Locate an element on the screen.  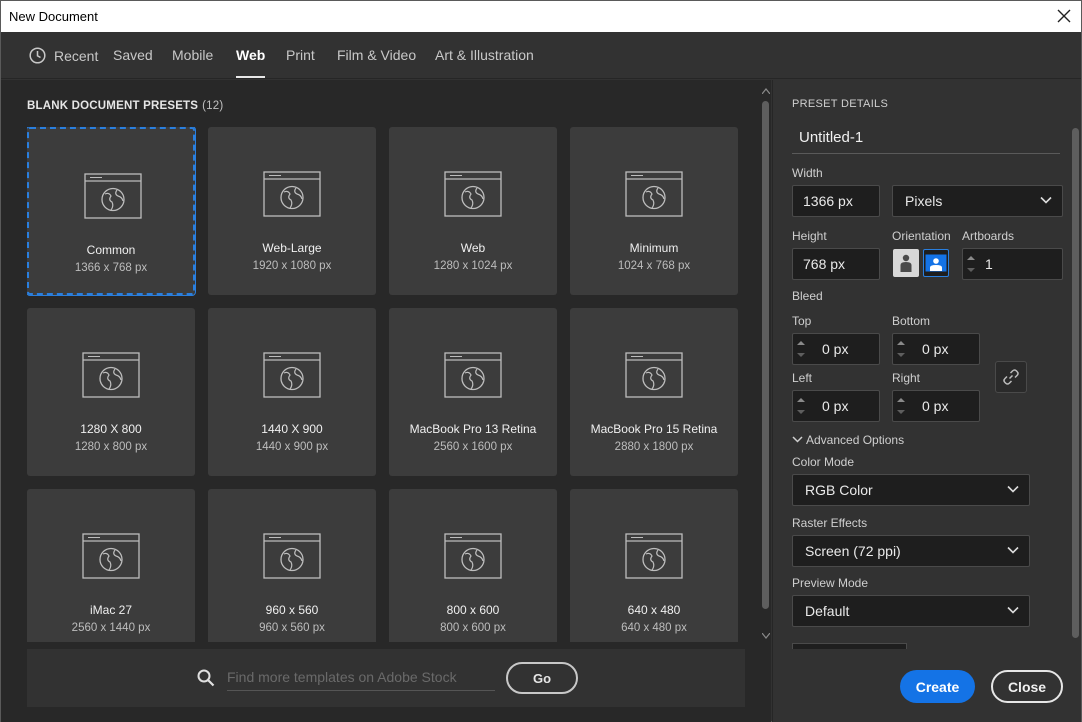
clock-icon is located at coordinates (37, 55).